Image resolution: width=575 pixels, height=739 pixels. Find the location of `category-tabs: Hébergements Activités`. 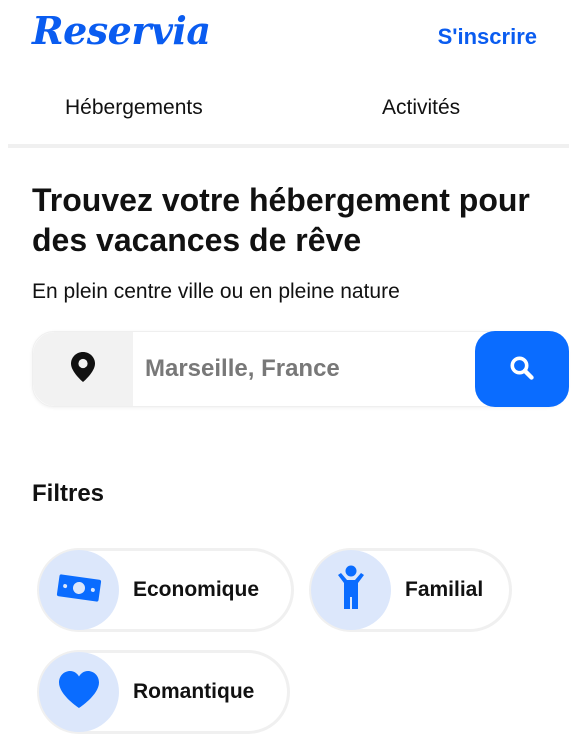

category-tabs: Hébergements Activités is located at coordinates (288, 114).